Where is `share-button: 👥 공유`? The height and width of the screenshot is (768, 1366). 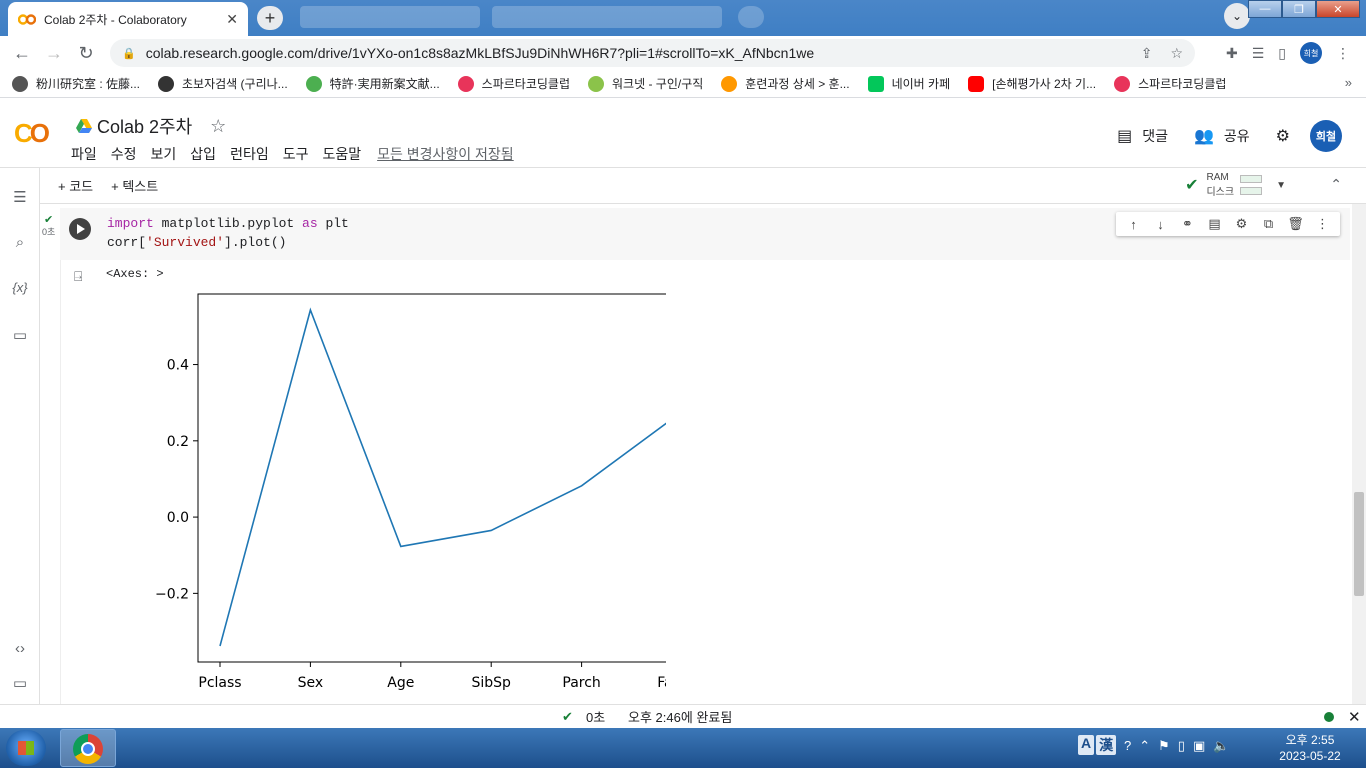
share-button: 👥 공유 is located at coordinates (1222, 136).